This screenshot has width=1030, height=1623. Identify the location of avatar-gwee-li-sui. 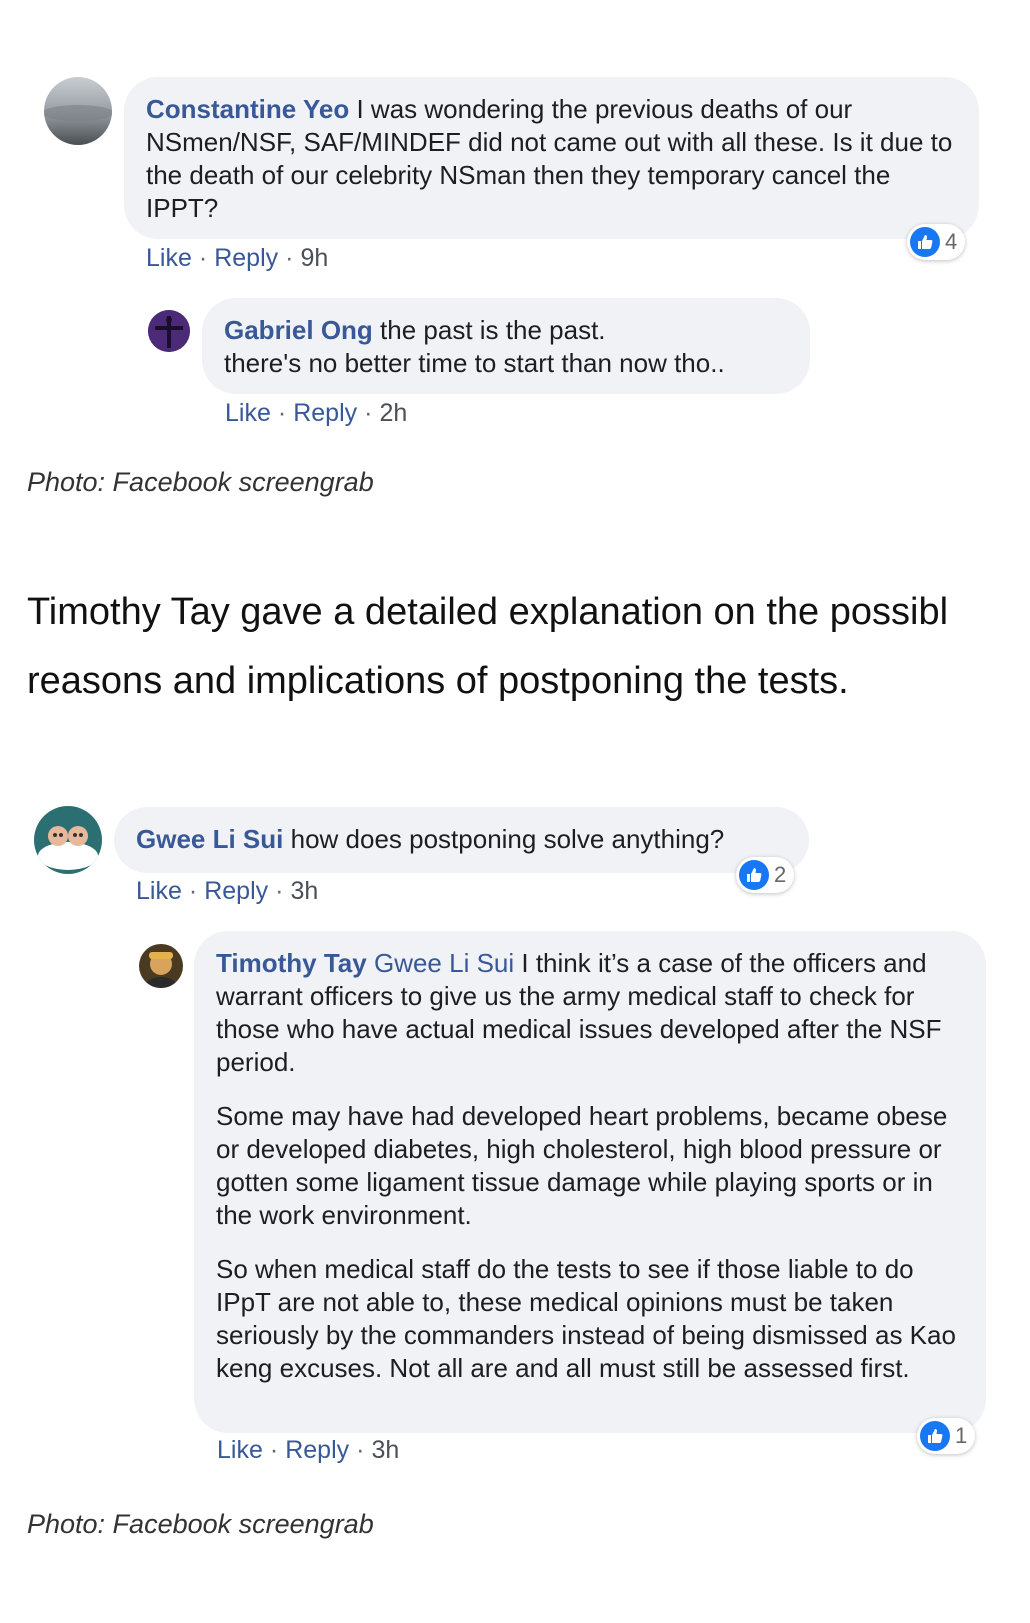
(68, 840).